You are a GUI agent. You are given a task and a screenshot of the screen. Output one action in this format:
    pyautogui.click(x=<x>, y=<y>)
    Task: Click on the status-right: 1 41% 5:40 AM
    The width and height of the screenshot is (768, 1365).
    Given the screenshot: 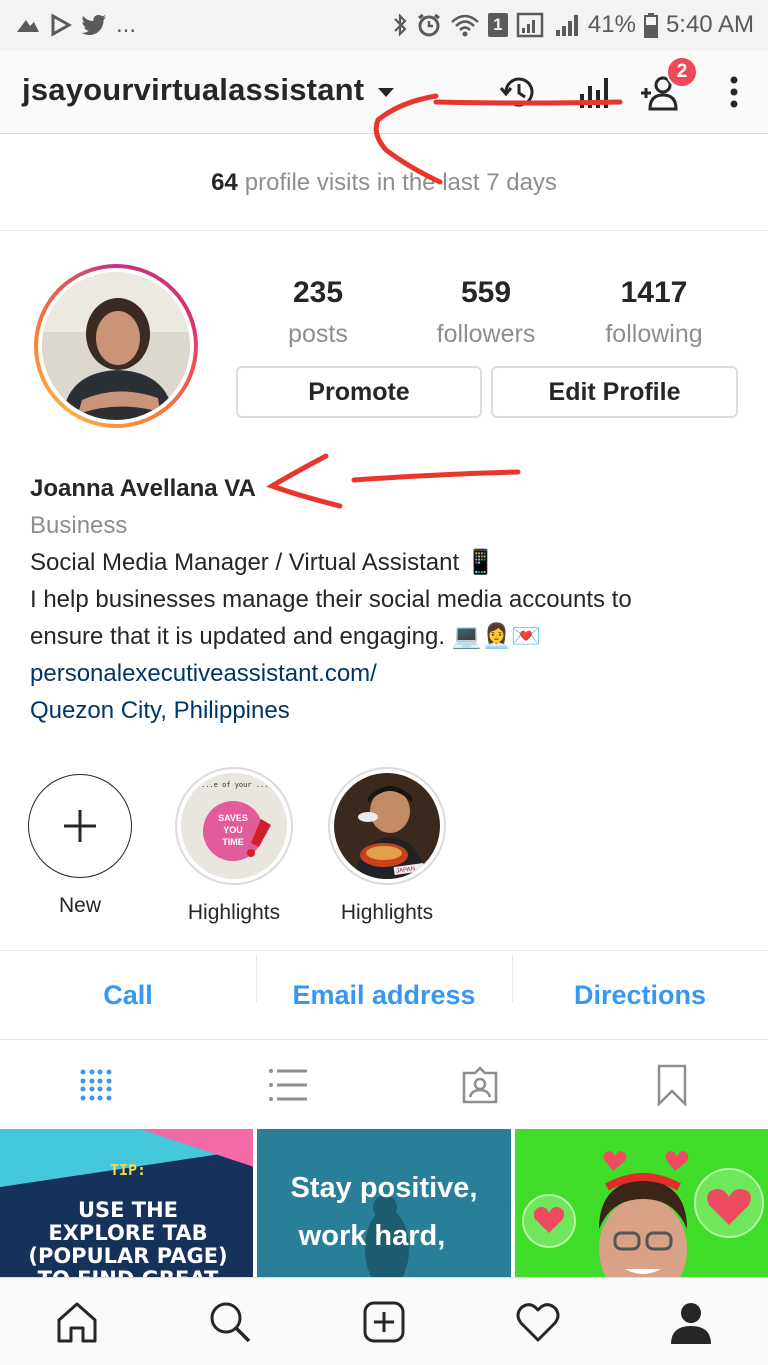 What is the action you would take?
    pyautogui.click(x=573, y=25)
    